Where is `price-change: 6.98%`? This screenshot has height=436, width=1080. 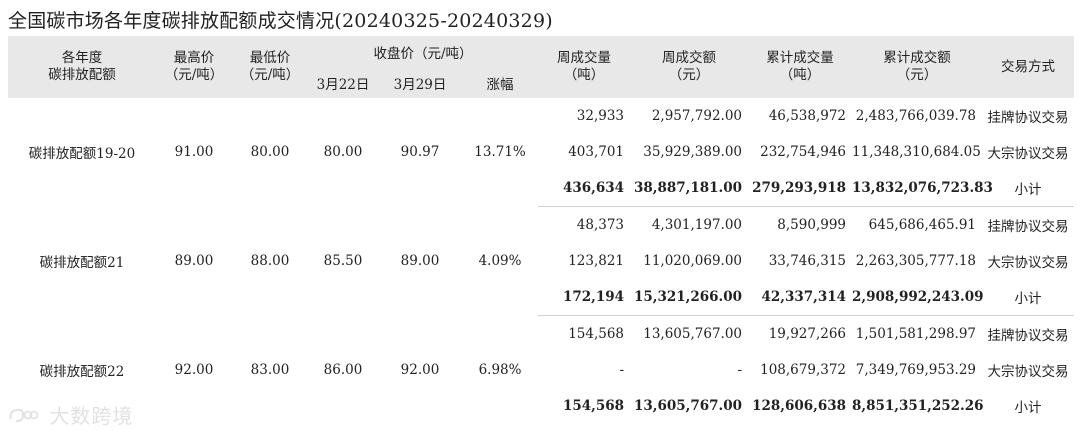 price-change: 6.98% is located at coordinates (500, 369).